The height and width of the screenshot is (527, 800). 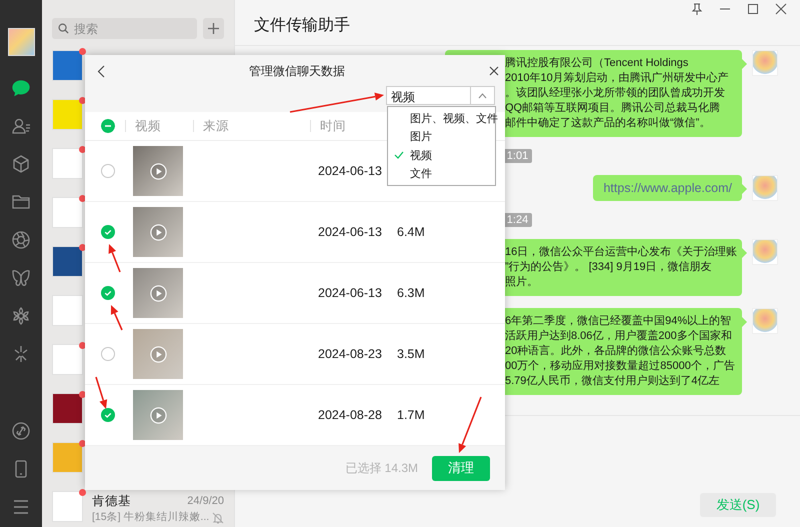 I want to click on message-text: 20种语言。此外，各品牌的微信公众账号总数, so click(x=616, y=351).